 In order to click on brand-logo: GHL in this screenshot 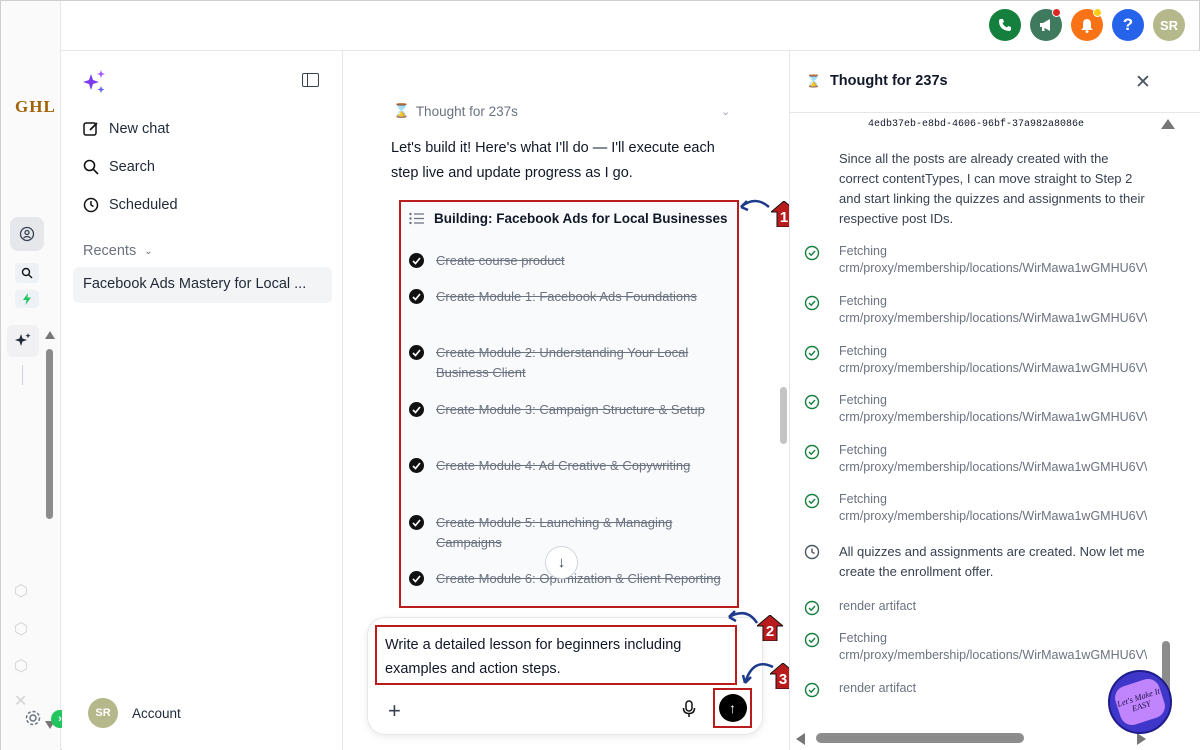, I will do `click(35, 106)`.